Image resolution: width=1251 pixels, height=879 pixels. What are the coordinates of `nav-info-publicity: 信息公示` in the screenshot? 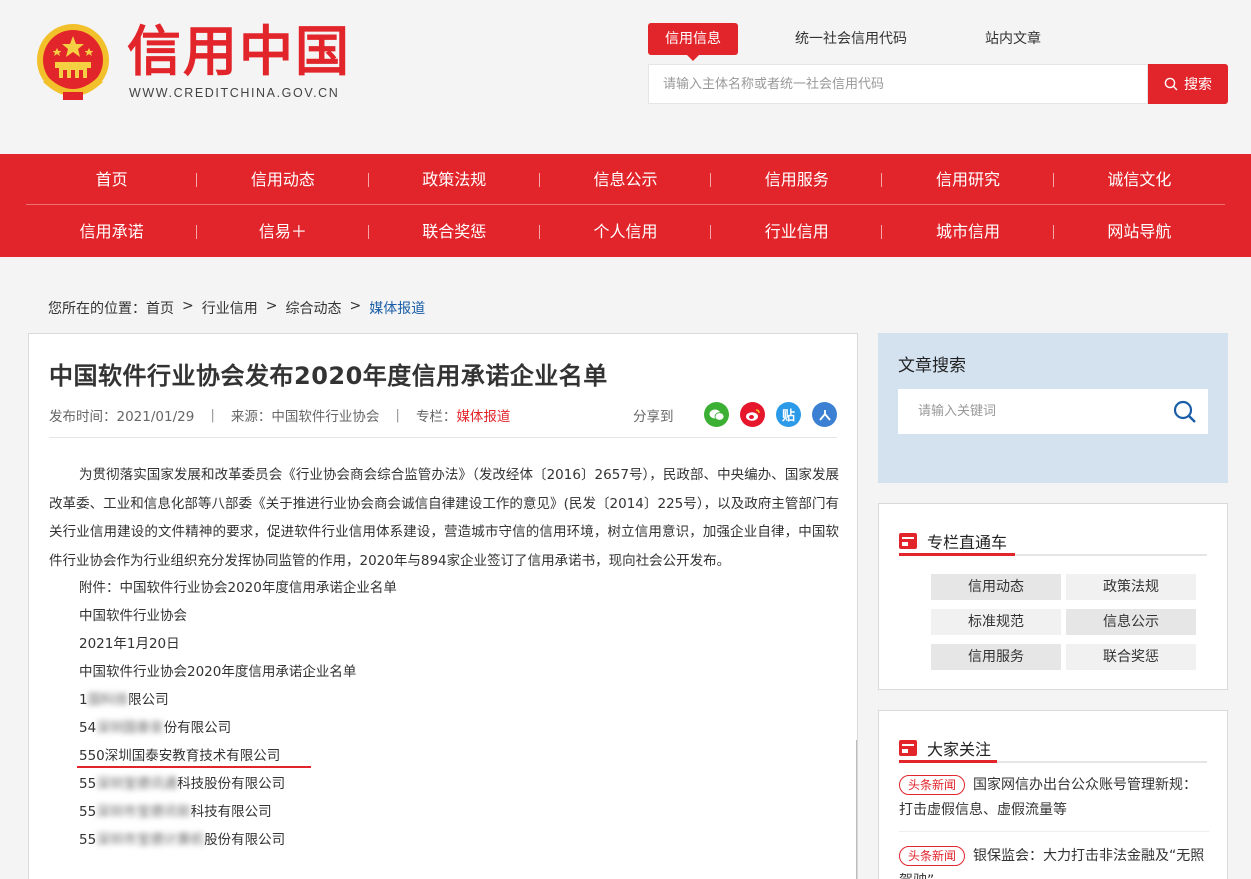 It's located at (626, 179).